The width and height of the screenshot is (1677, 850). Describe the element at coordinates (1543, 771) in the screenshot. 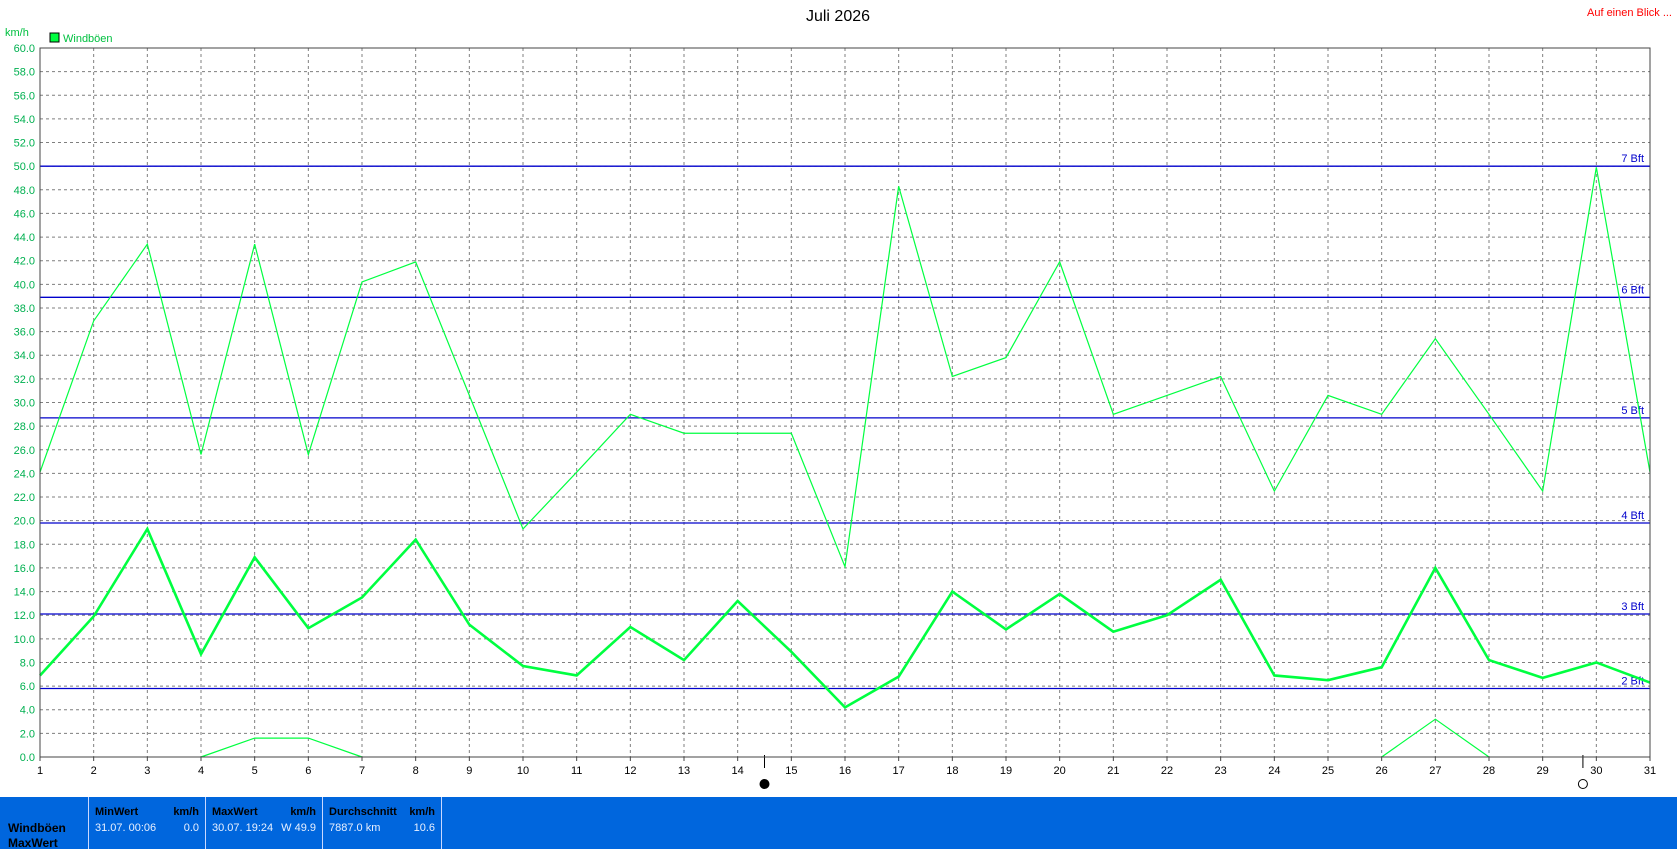

I see `x-tick-label: 29` at that location.